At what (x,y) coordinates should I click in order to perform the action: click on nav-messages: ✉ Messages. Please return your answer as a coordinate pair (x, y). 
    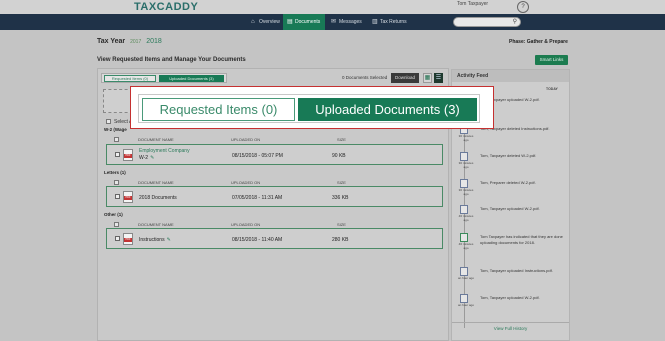
    Looking at the image, I should click on (347, 22).